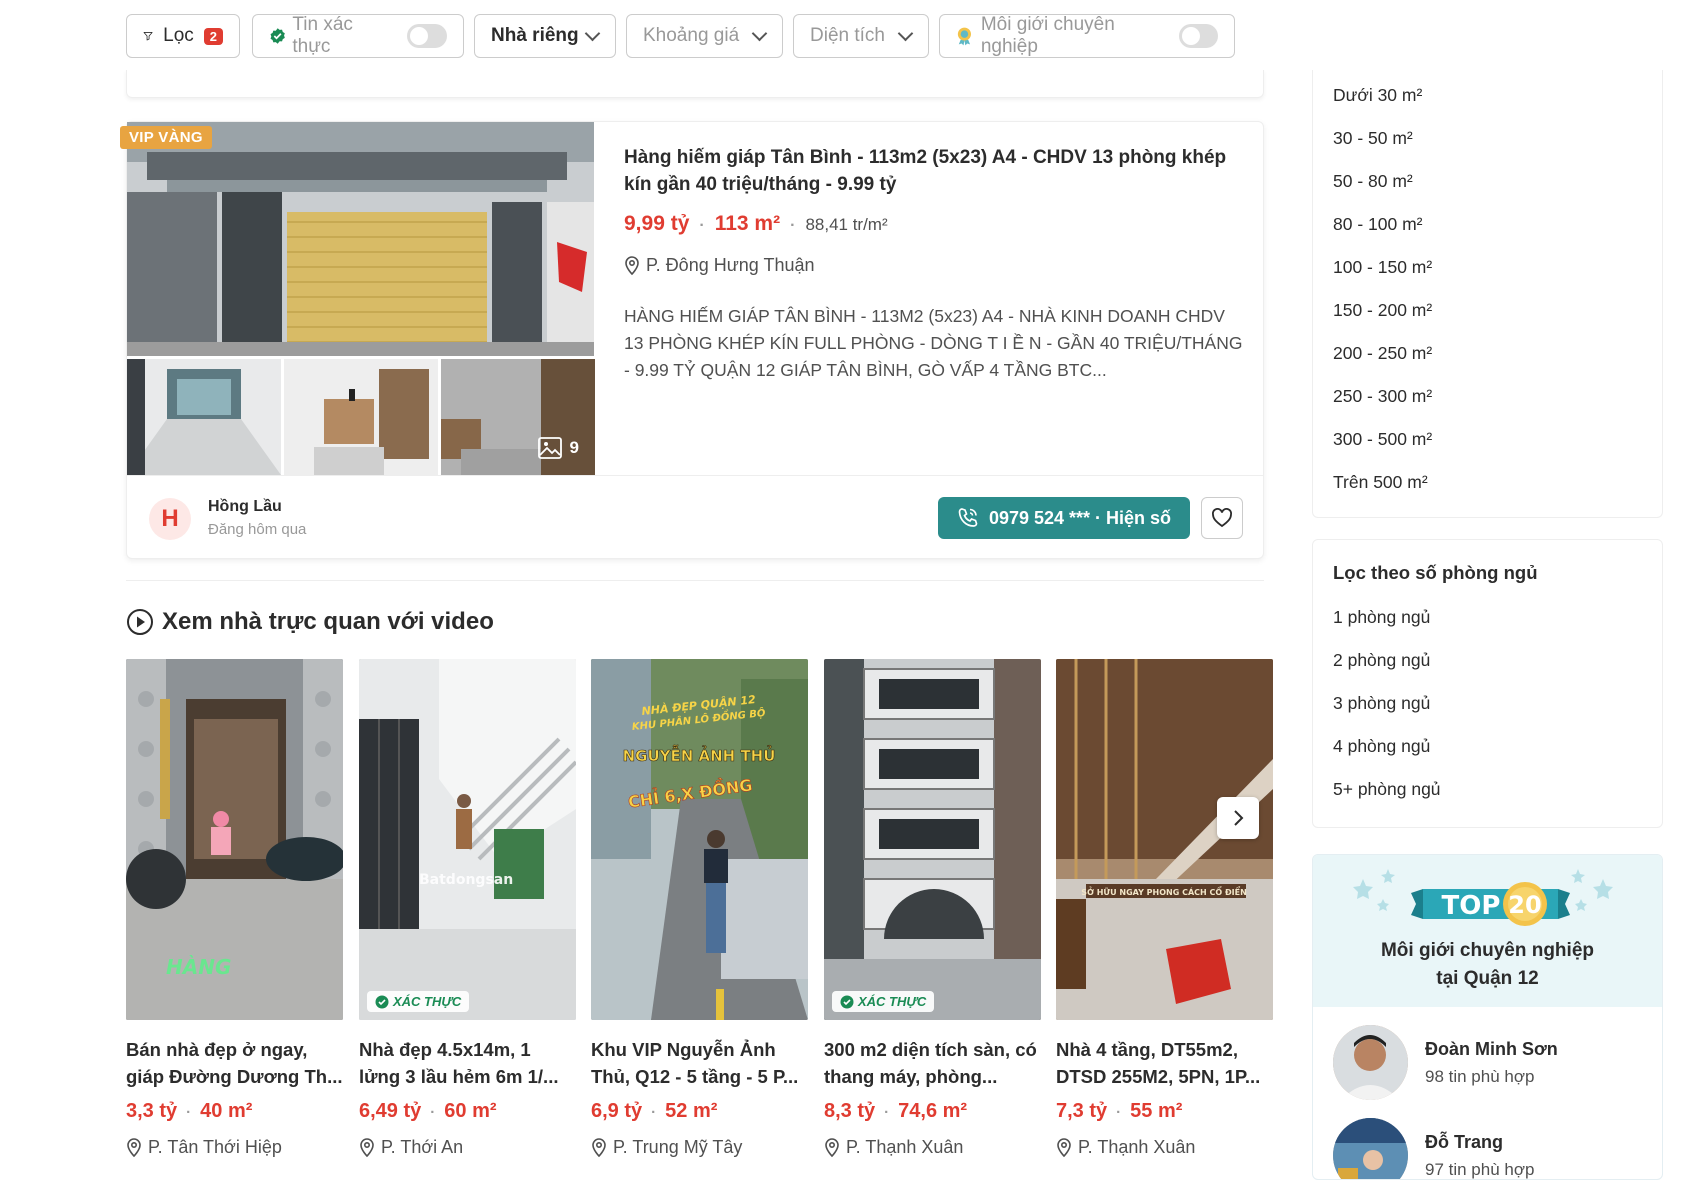  Describe the element at coordinates (1487, 789) in the screenshot. I see `bedroom-option: 5+ phòng ngủ` at that location.